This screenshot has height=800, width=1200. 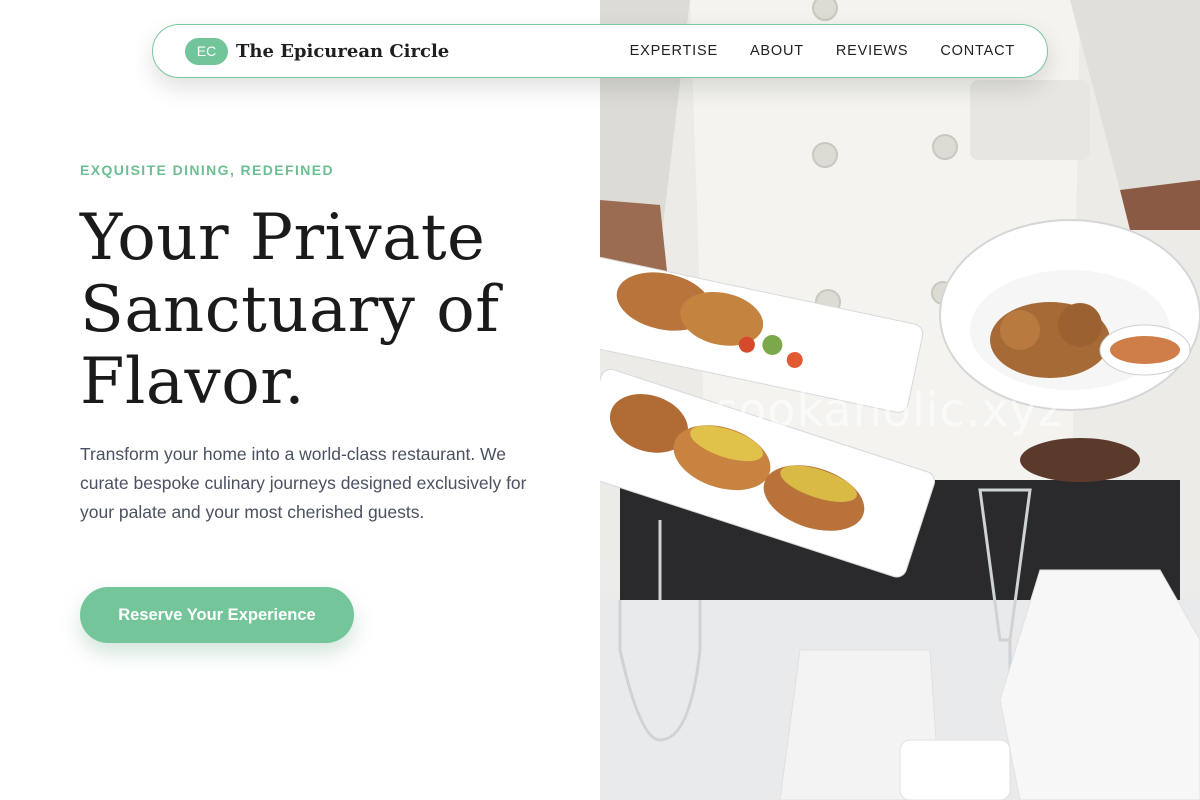 I want to click on hero-headline: Your Private Sanctuary of Flavor., so click(x=330, y=310).